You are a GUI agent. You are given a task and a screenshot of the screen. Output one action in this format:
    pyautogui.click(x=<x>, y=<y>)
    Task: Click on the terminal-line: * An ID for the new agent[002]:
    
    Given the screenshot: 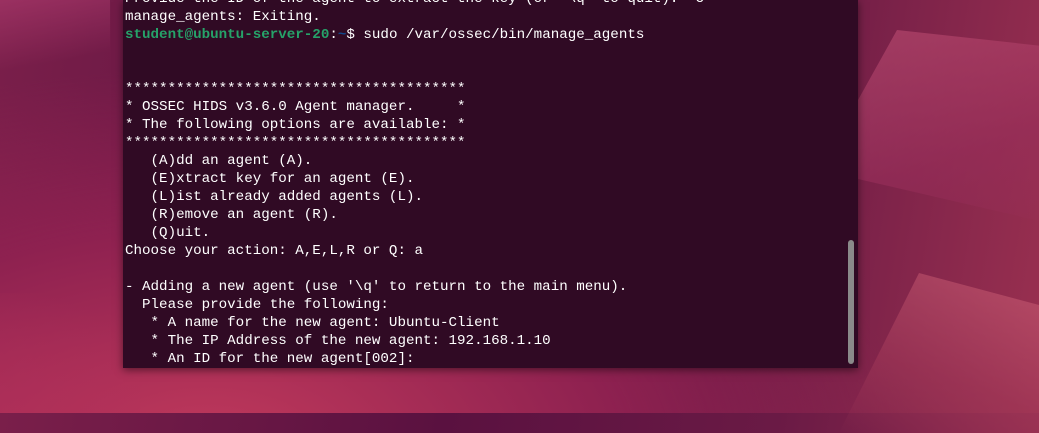 What is the action you would take?
    pyautogui.click(x=270, y=359)
    